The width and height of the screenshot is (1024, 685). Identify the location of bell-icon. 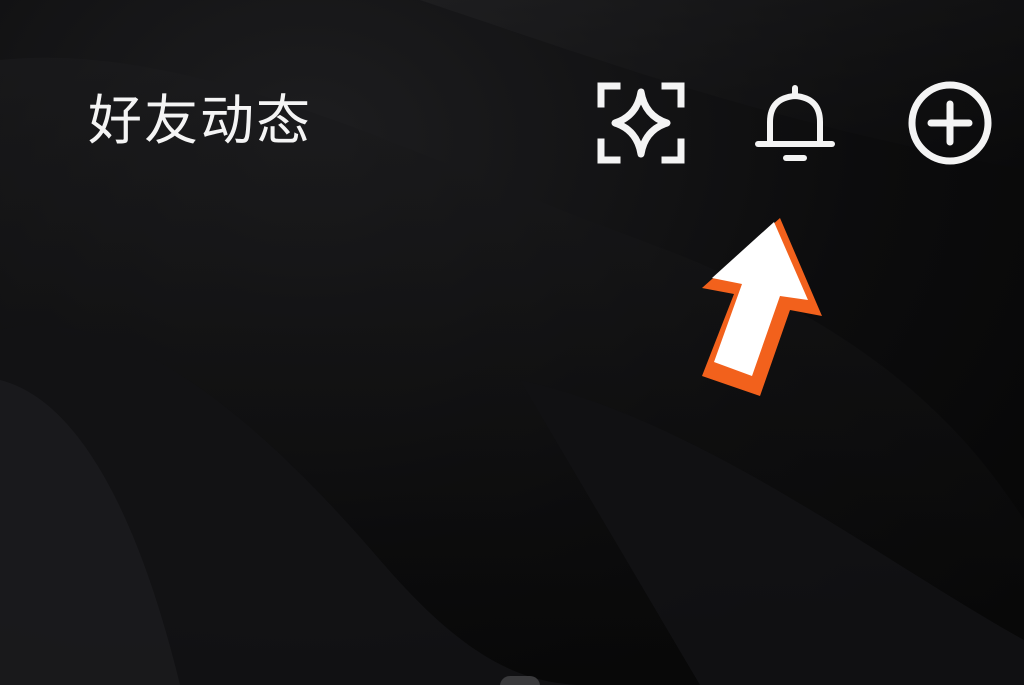
(795, 125).